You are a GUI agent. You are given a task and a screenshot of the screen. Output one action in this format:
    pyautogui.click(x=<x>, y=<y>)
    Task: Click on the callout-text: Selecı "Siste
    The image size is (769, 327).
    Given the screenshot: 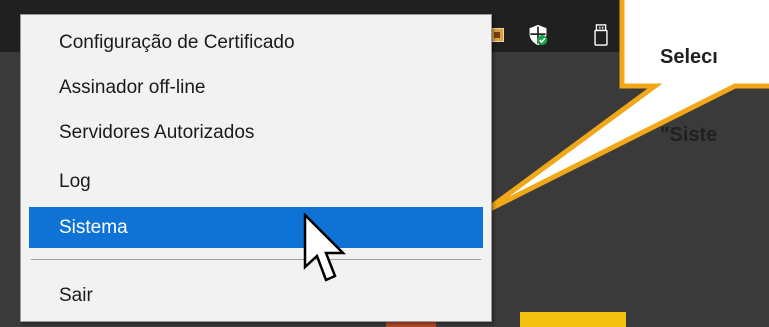 What is the action you would take?
    pyautogui.click(x=714, y=87)
    